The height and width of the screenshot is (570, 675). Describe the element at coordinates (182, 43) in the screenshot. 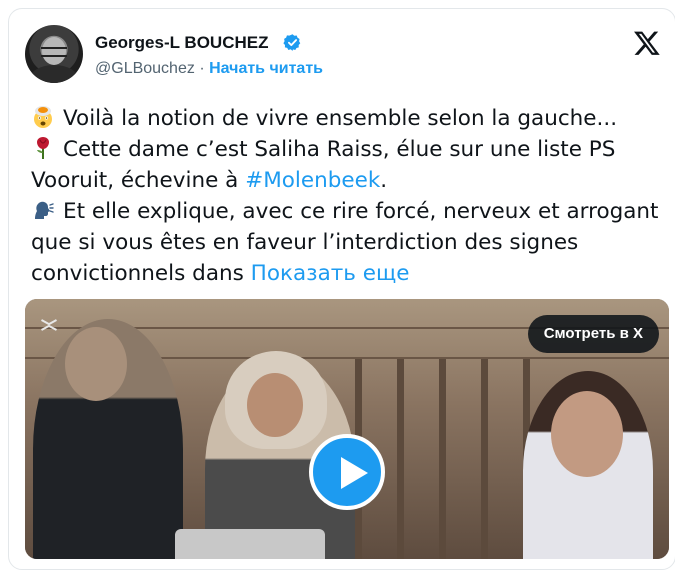

I see `author-name: Georges-L BOUCHEZ` at that location.